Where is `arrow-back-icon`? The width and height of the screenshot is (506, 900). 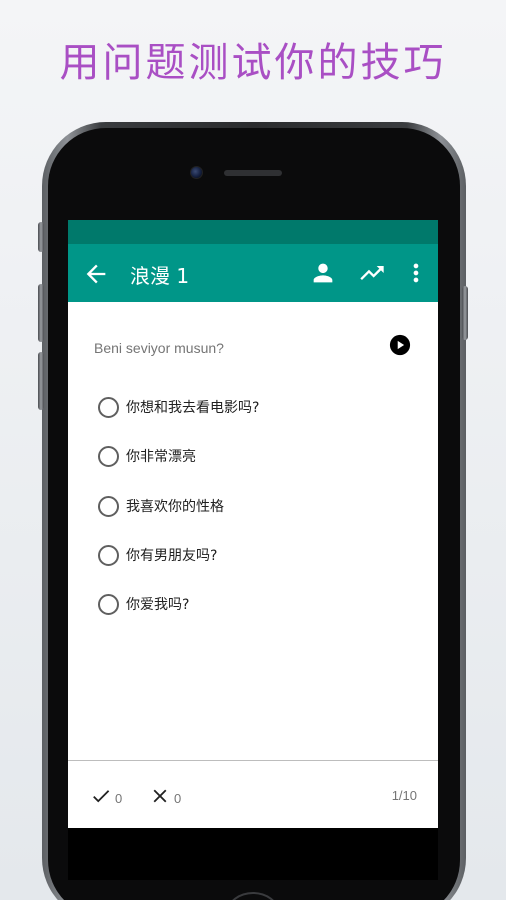
arrow-back-icon is located at coordinates (96, 274).